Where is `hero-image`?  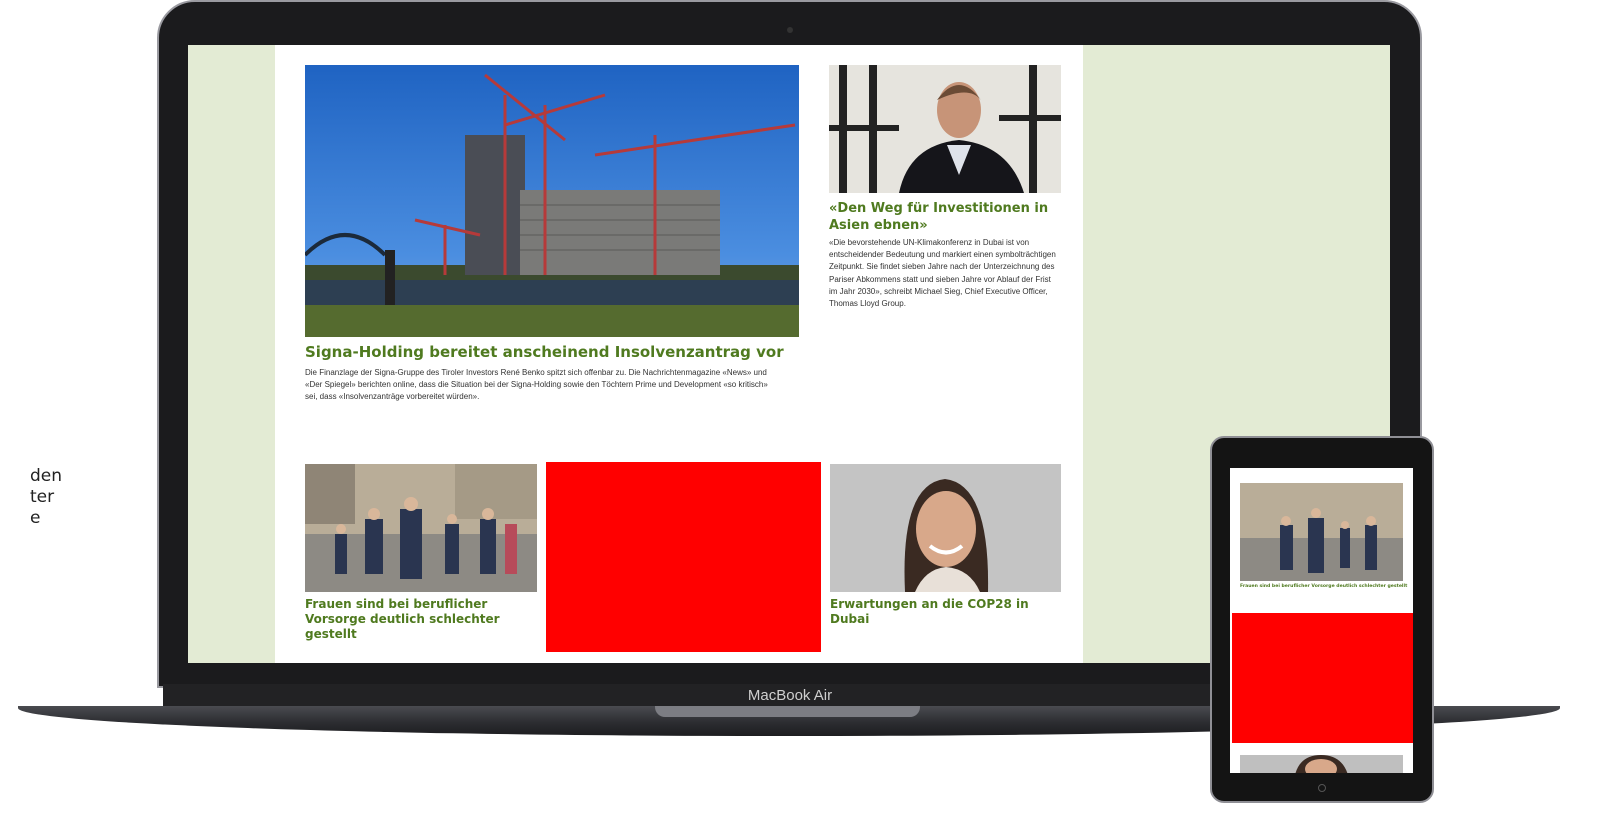 hero-image is located at coordinates (552, 201).